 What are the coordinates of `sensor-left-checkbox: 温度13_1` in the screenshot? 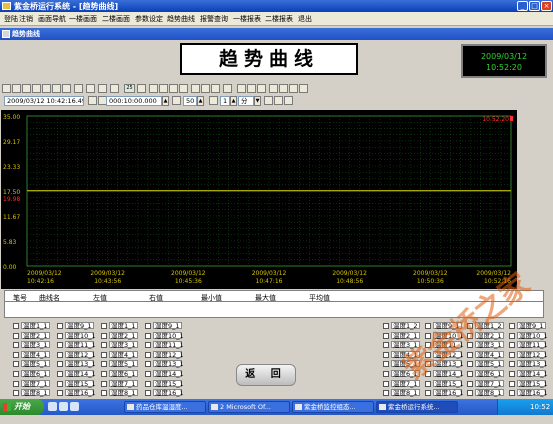 It's located at (76, 364).